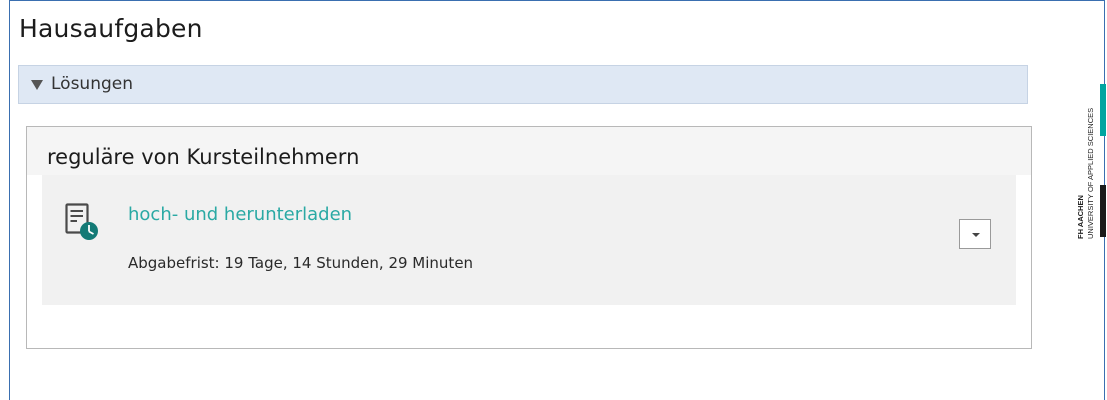  What do you see at coordinates (1090, 173) in the screenshot?
I see `logo-line-tagline: UNIVERSITY OF APPLIED SCIENCES` at bounding box center [1090, 173].